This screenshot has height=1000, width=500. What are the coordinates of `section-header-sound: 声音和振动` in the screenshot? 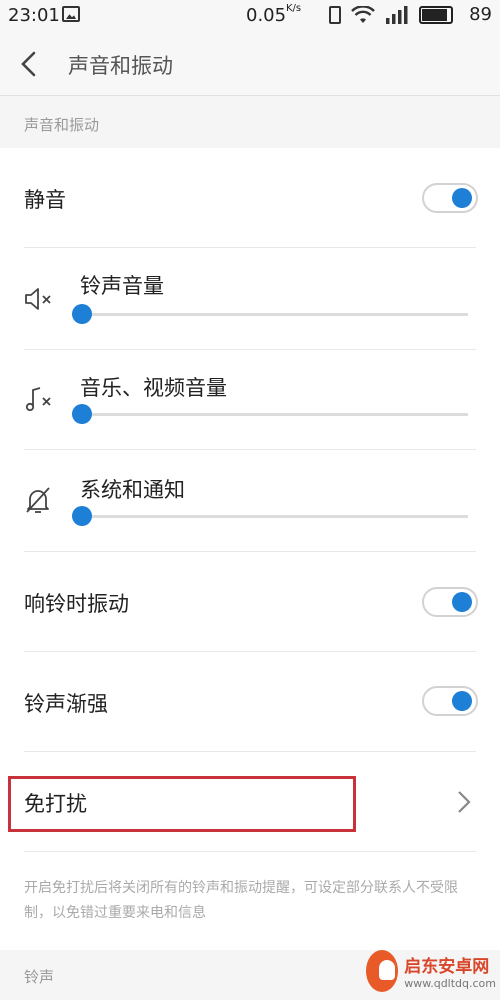 It's located at (250, 122).